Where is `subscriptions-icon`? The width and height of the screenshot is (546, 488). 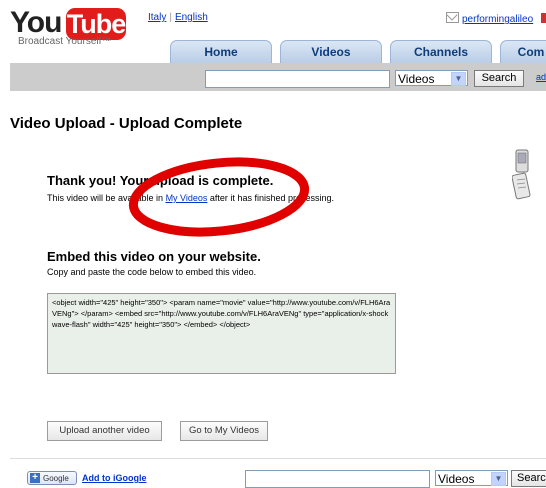 subscriptions-icon is located at coordinates (543, 18).